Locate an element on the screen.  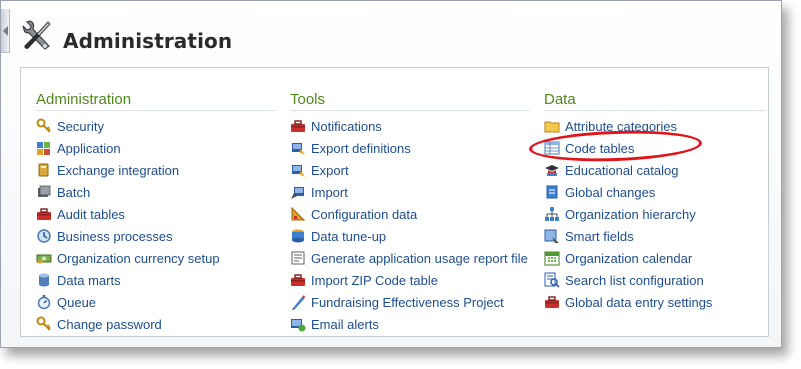
link-generate-usage-report: Generate application usage report file is located at coordinates (409, 258).